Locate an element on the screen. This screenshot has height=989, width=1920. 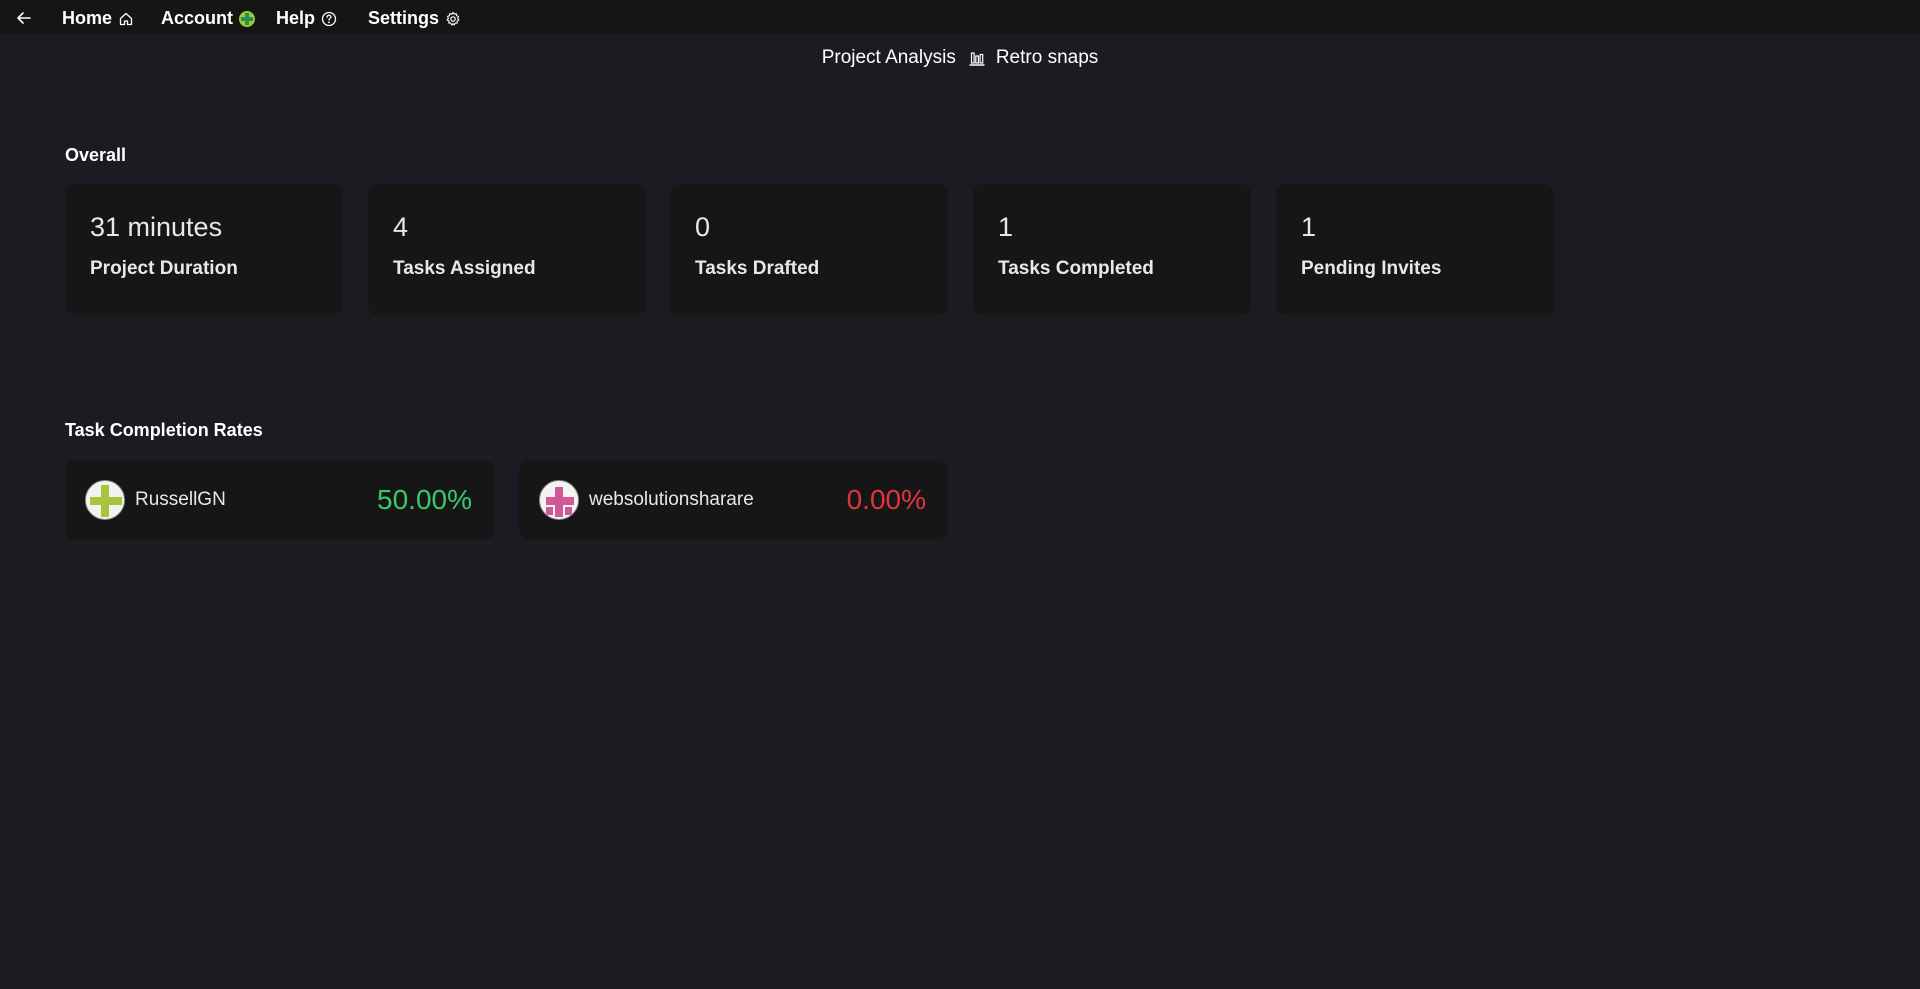
nav-account-label: Account is located at coordinates (197, 18).